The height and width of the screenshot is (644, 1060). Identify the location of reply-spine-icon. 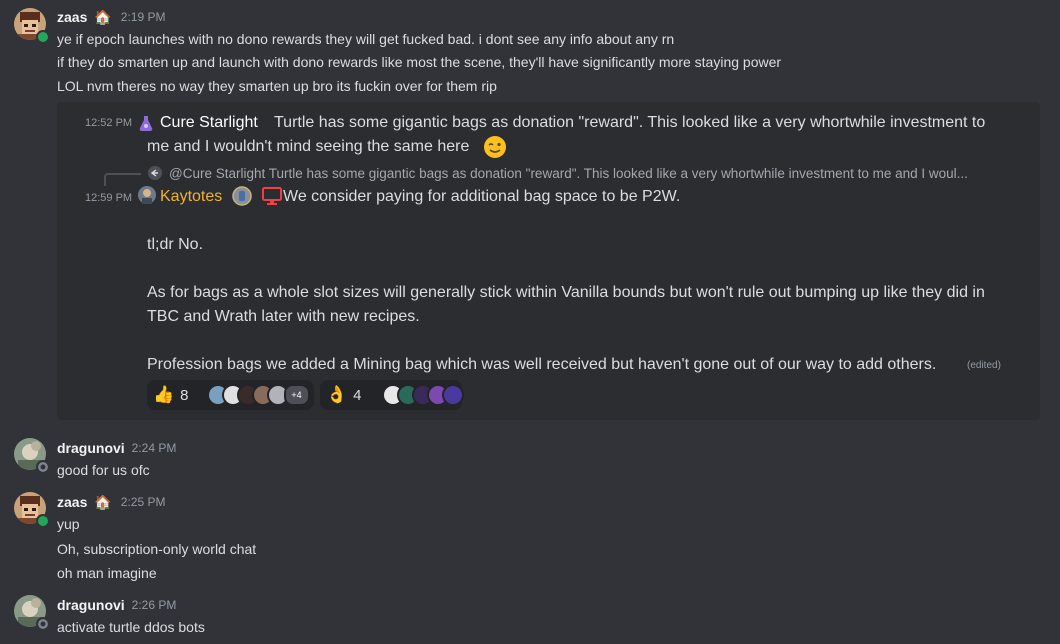
(122, 179).